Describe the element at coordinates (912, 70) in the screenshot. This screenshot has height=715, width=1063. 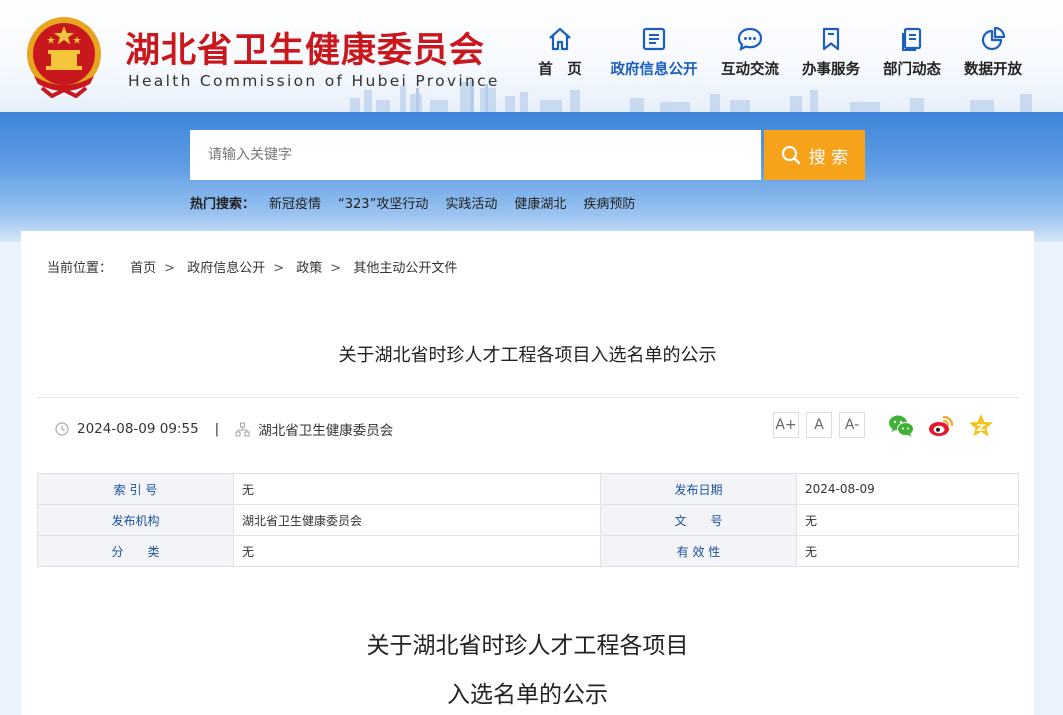
I see `nav-dept-news-label: 部门动态` at that location.